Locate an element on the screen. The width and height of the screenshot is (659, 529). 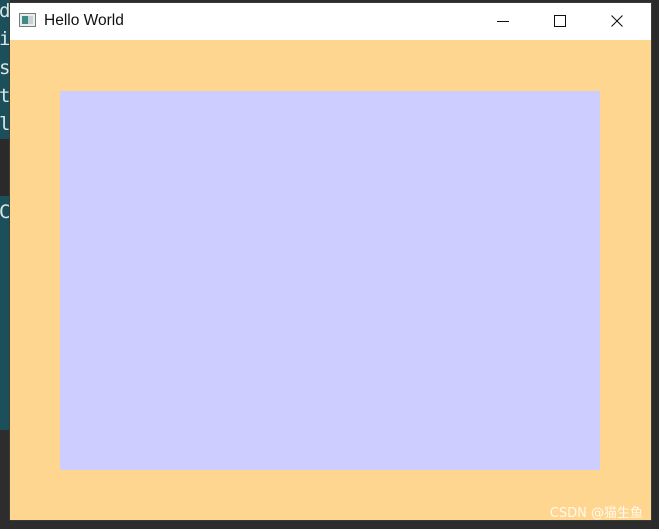
maximize-button is located at coordinates (560, 21).